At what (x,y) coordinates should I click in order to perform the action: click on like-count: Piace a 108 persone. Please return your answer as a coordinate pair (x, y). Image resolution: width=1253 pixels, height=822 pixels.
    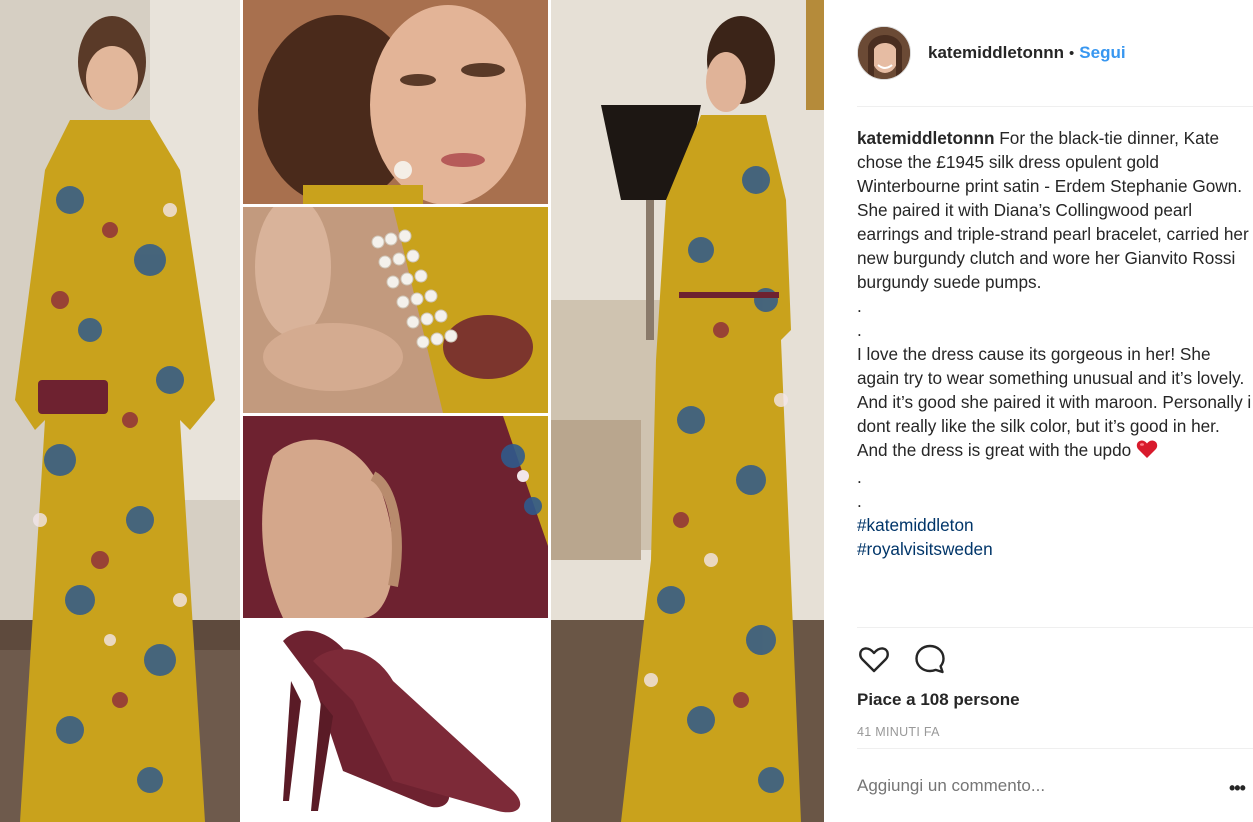
    Looking at the image, I should click on (938, 700).